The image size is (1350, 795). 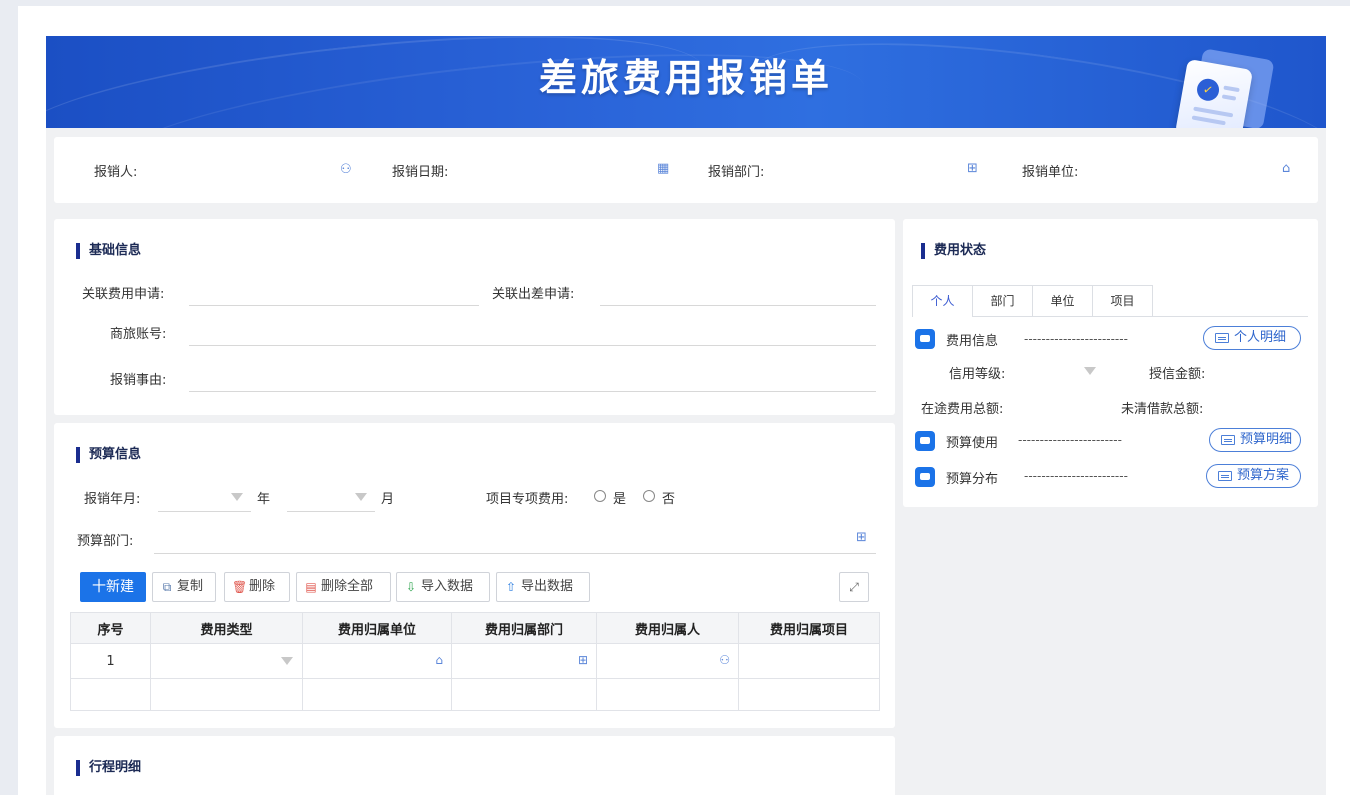 What do you see at coordinates (1162, 409) in the screenshot?
I see `outstanding-loans-label: 未清借款总额:` at bounding box center [1162, 409].